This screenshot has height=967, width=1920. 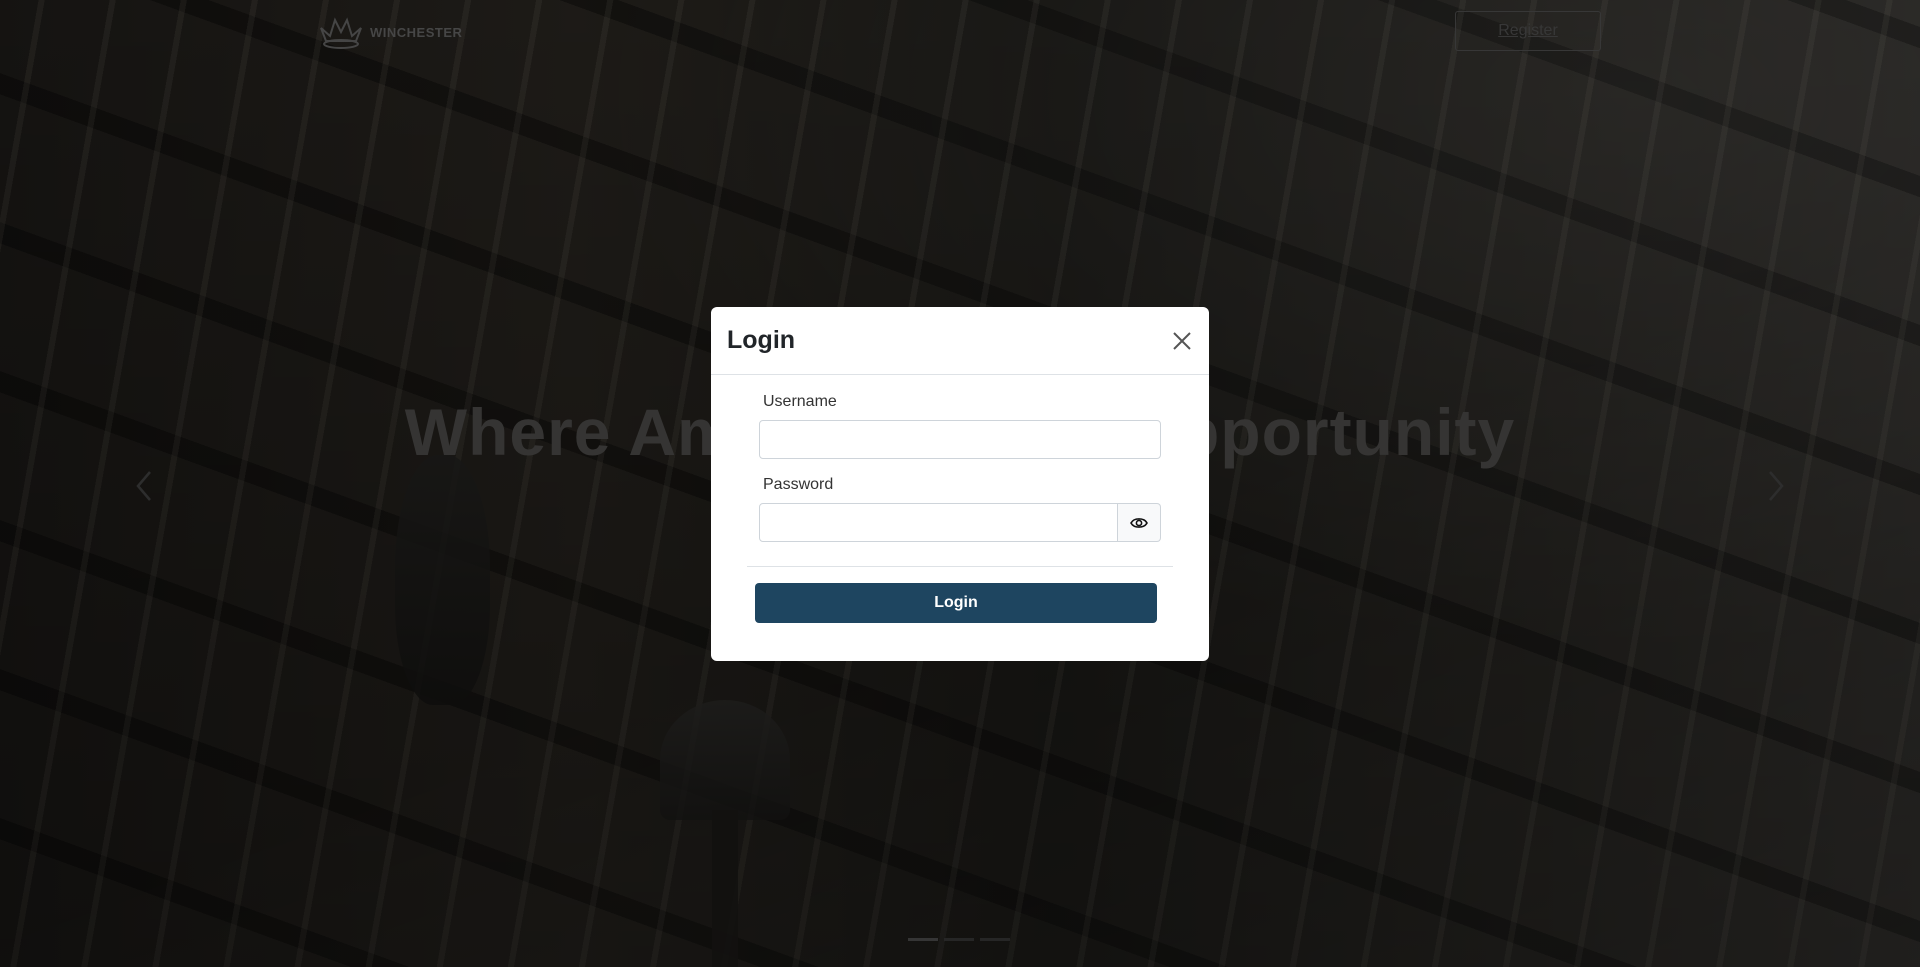 I want to click on modal-title: Login, so click(x=761, y=340).